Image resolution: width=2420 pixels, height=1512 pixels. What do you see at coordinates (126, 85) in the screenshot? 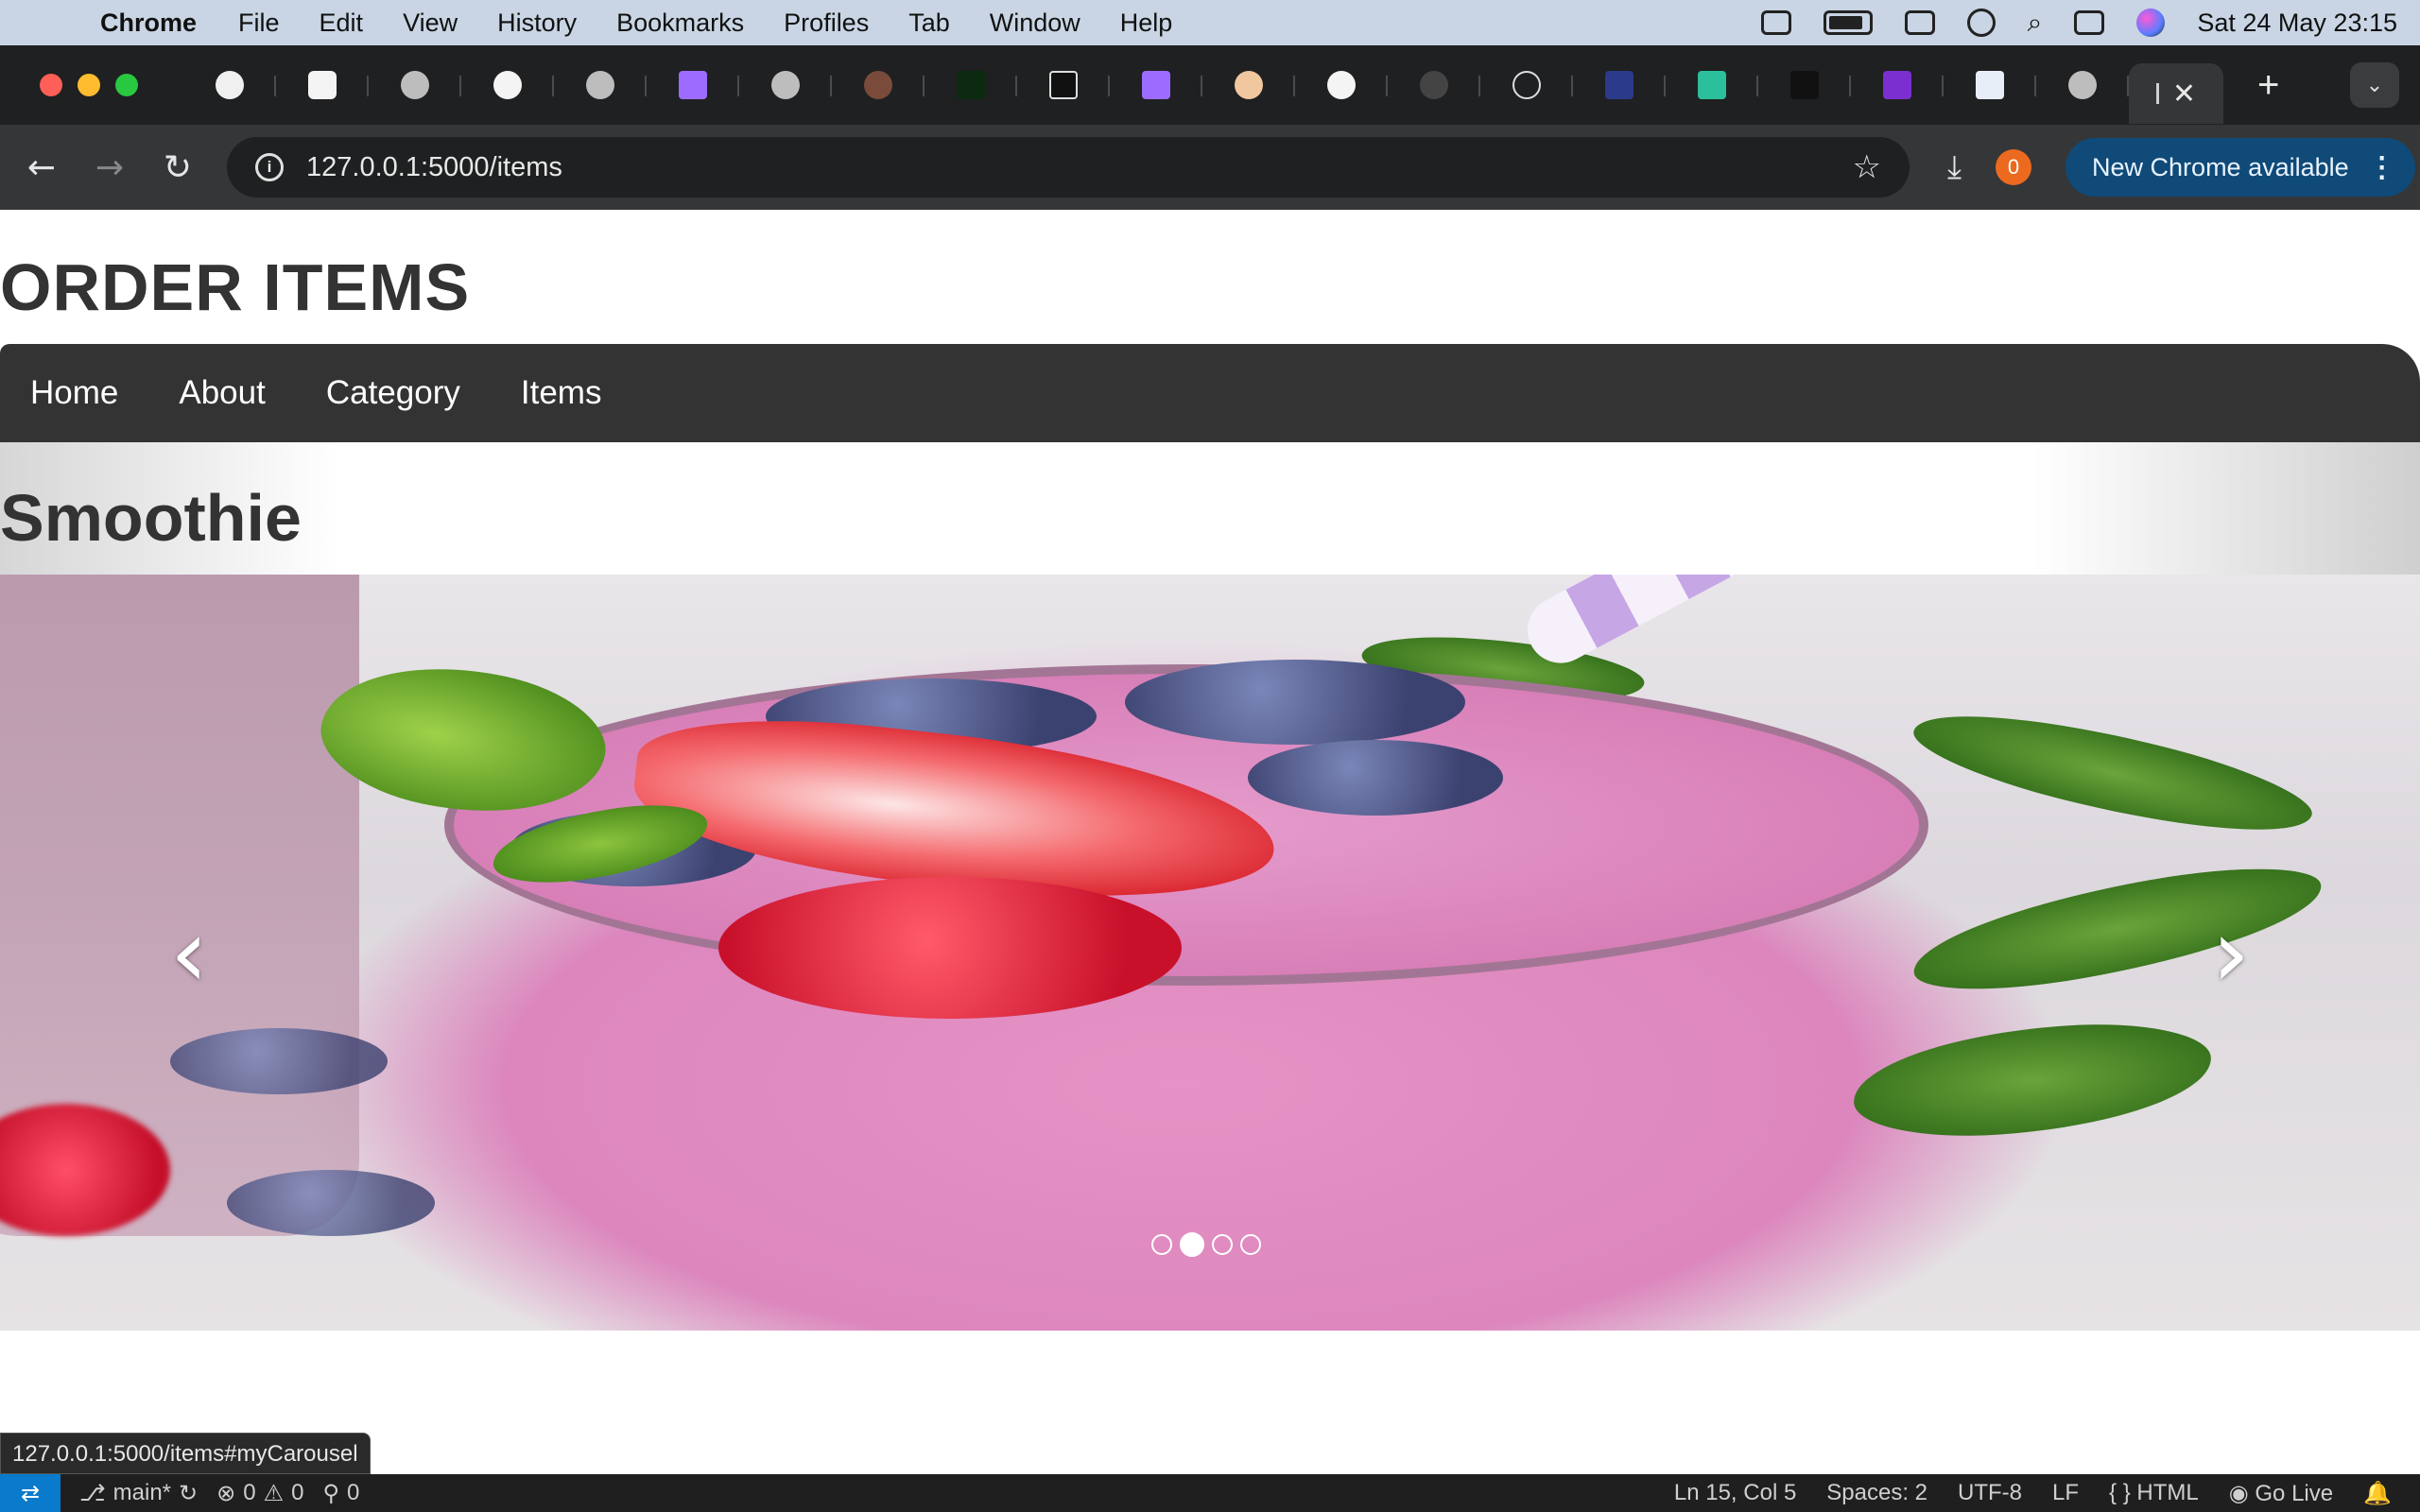
I see `zoom-window-button` at bounding box center [126, 85].